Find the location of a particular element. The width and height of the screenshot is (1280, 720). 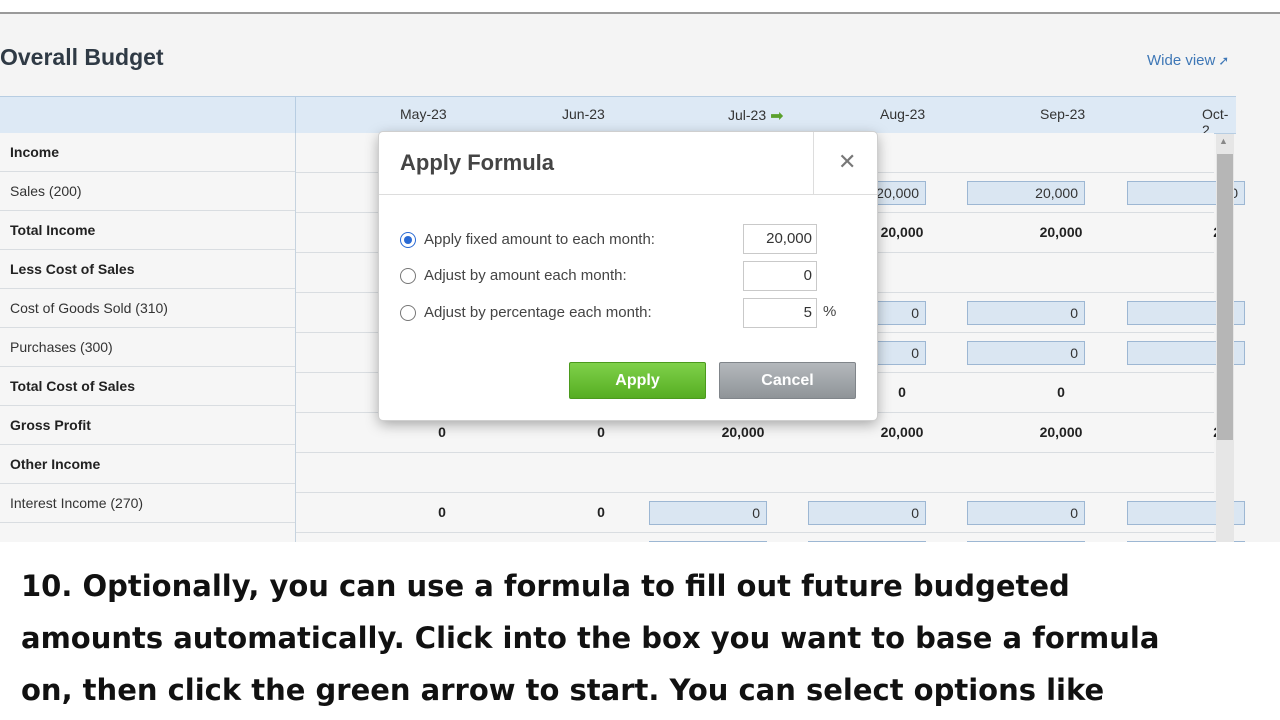

wide-view-label: Wide view is located at coordinates (1181, 60).